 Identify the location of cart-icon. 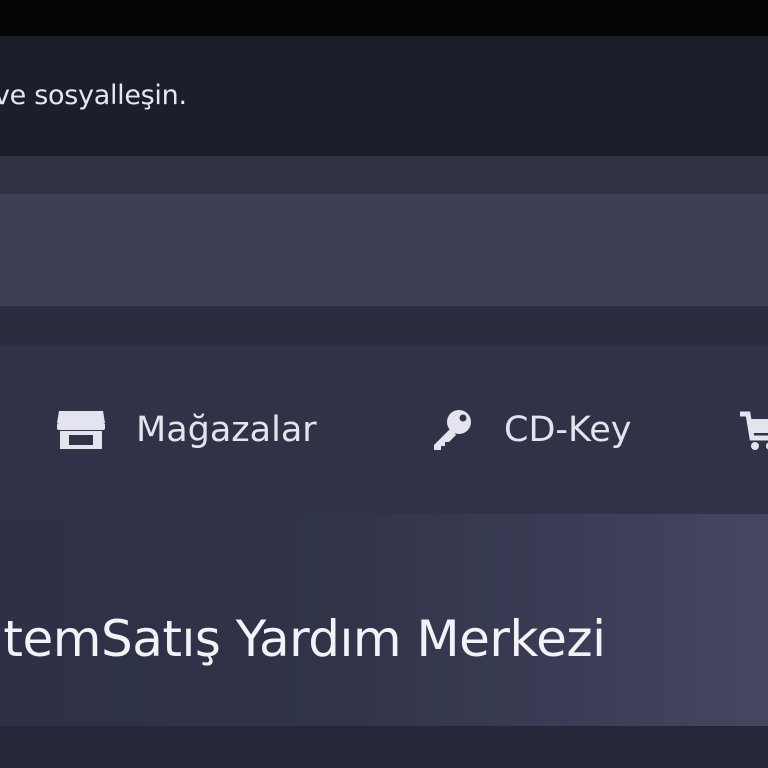
(753, 430).